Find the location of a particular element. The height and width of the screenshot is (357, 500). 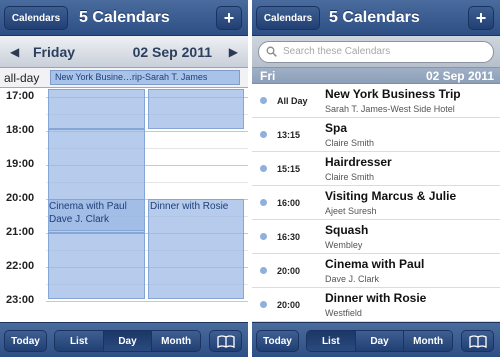

list-item: 16:30 Squash Wembley is located at coordinates (376, 237).